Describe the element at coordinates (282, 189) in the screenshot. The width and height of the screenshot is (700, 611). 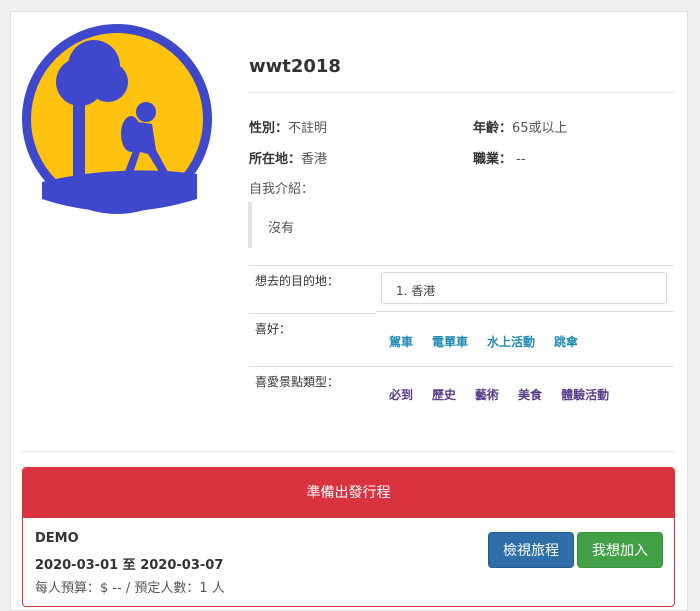
I see `intro-label: 自我介紹：` at that location.